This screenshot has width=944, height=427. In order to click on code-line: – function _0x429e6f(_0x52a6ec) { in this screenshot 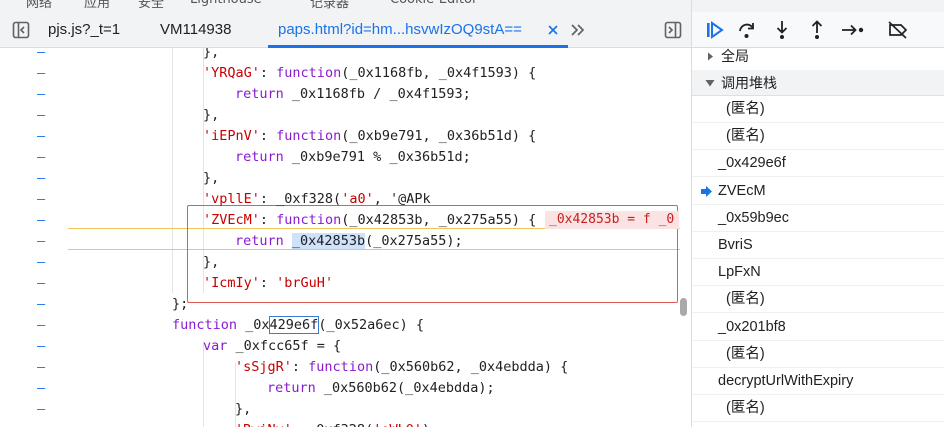, I will do `click(340, 325)`.